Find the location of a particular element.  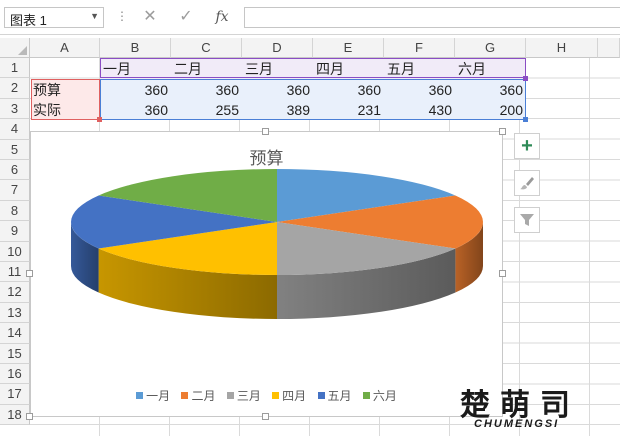

row-header-1: 1 is located at coordinates (15, 68).